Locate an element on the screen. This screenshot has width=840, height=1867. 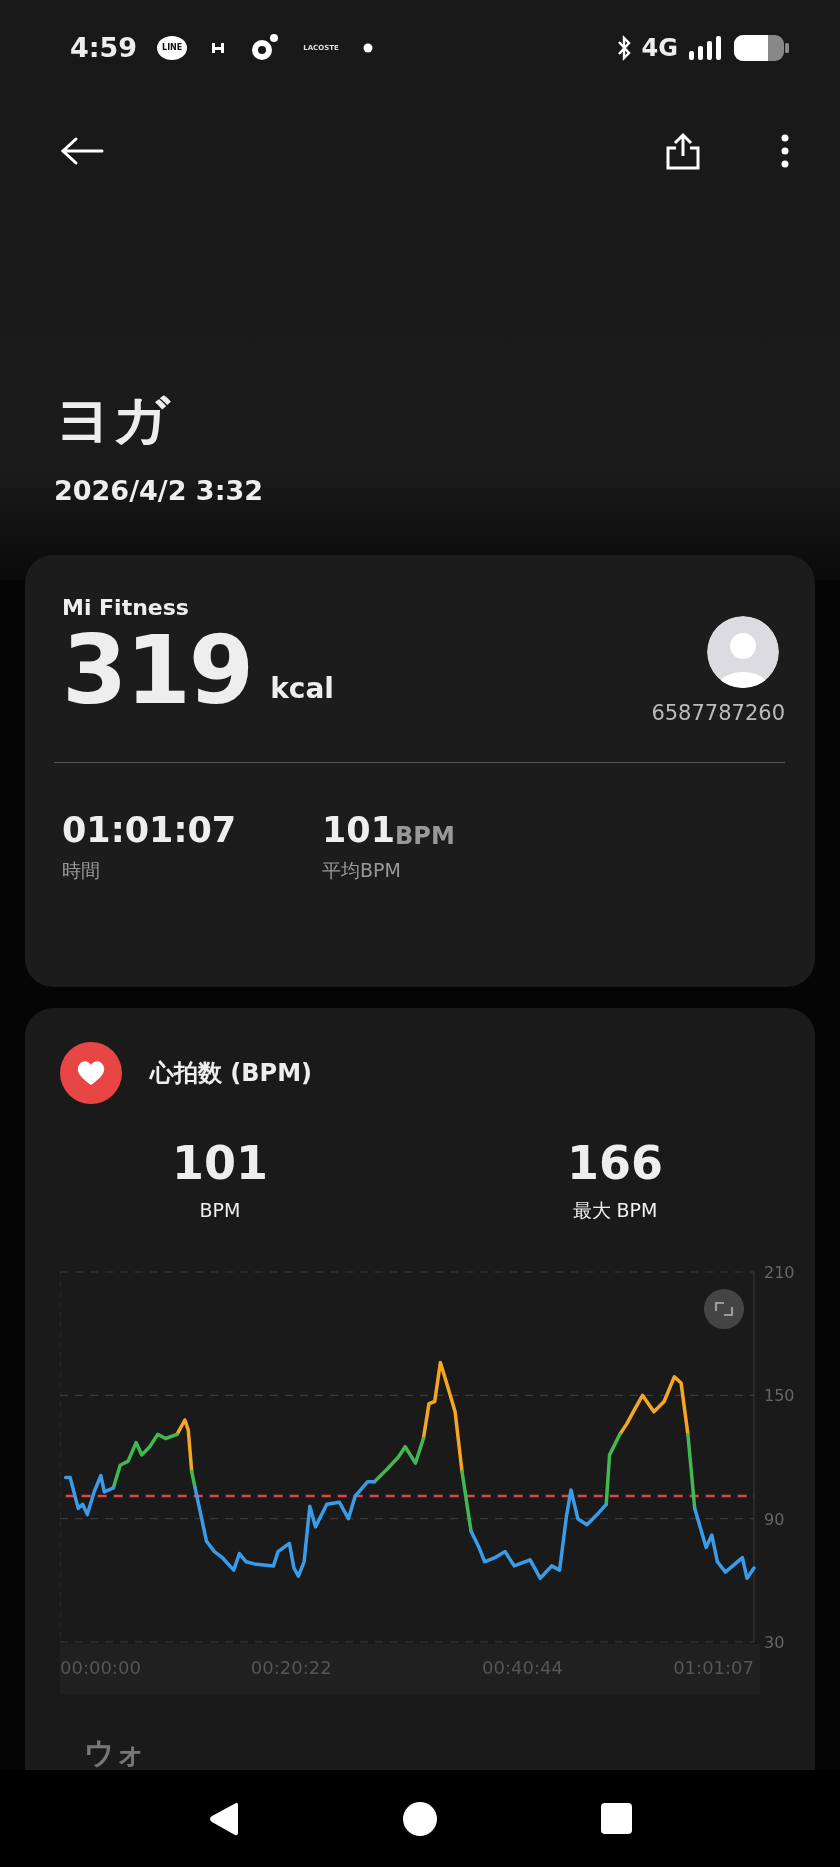
stat-label: BPM is located at coordinates (220, 1210).